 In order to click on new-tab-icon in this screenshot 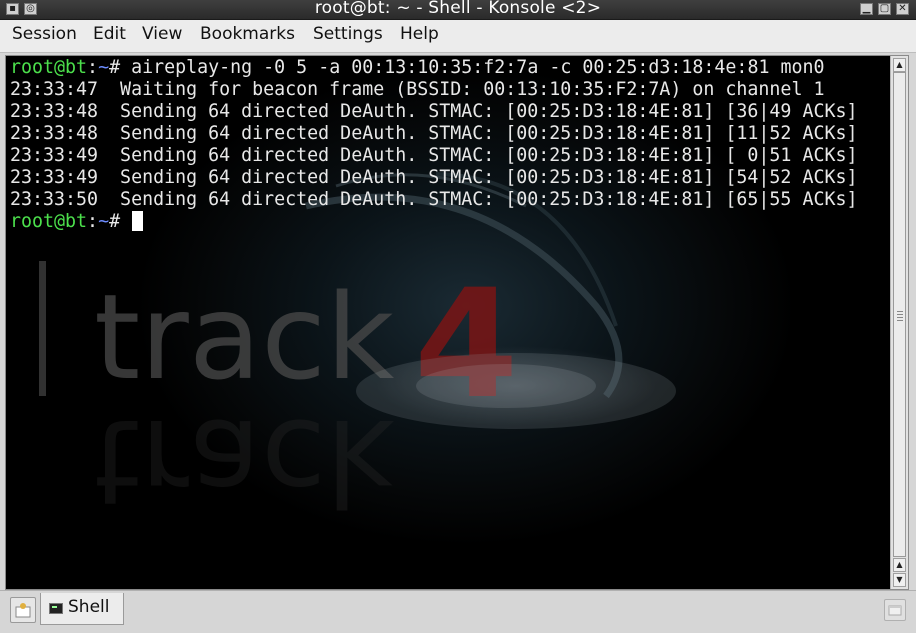, I will do `click(23, 610)`.